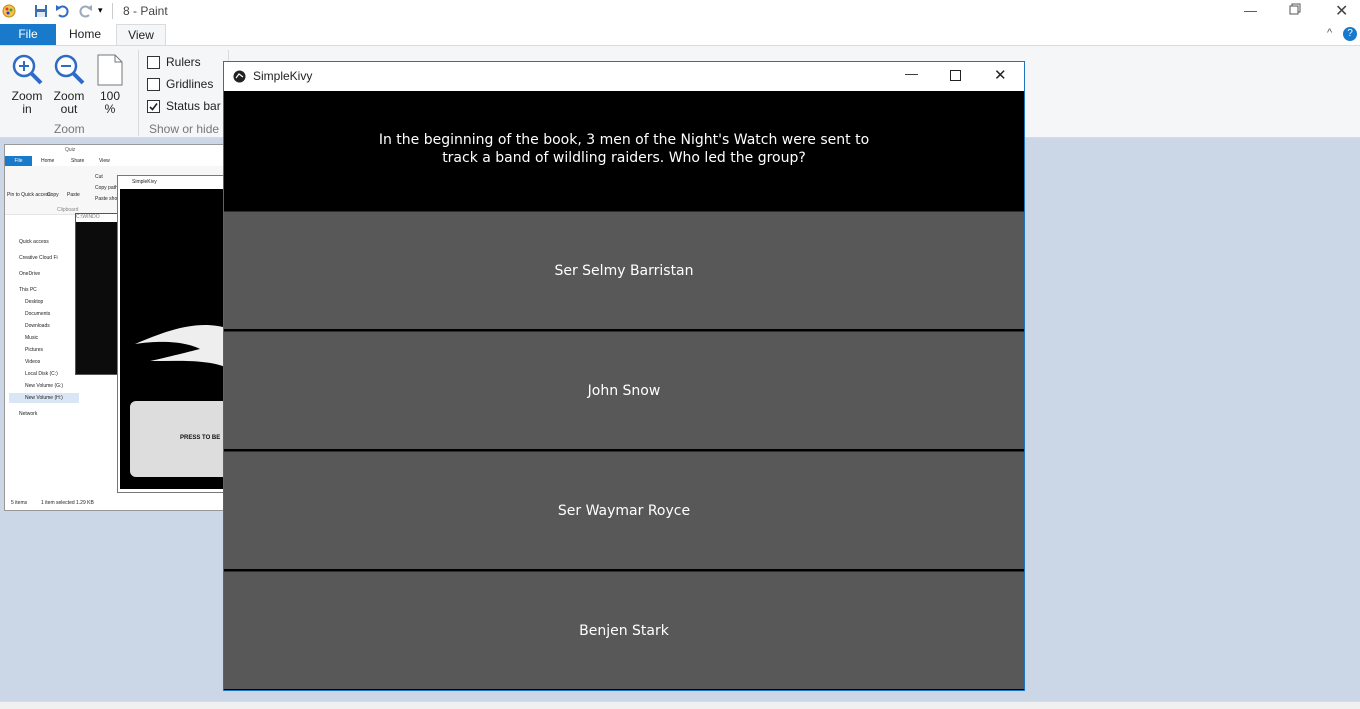  I want to click on tab-file: File, so click(28, 34).